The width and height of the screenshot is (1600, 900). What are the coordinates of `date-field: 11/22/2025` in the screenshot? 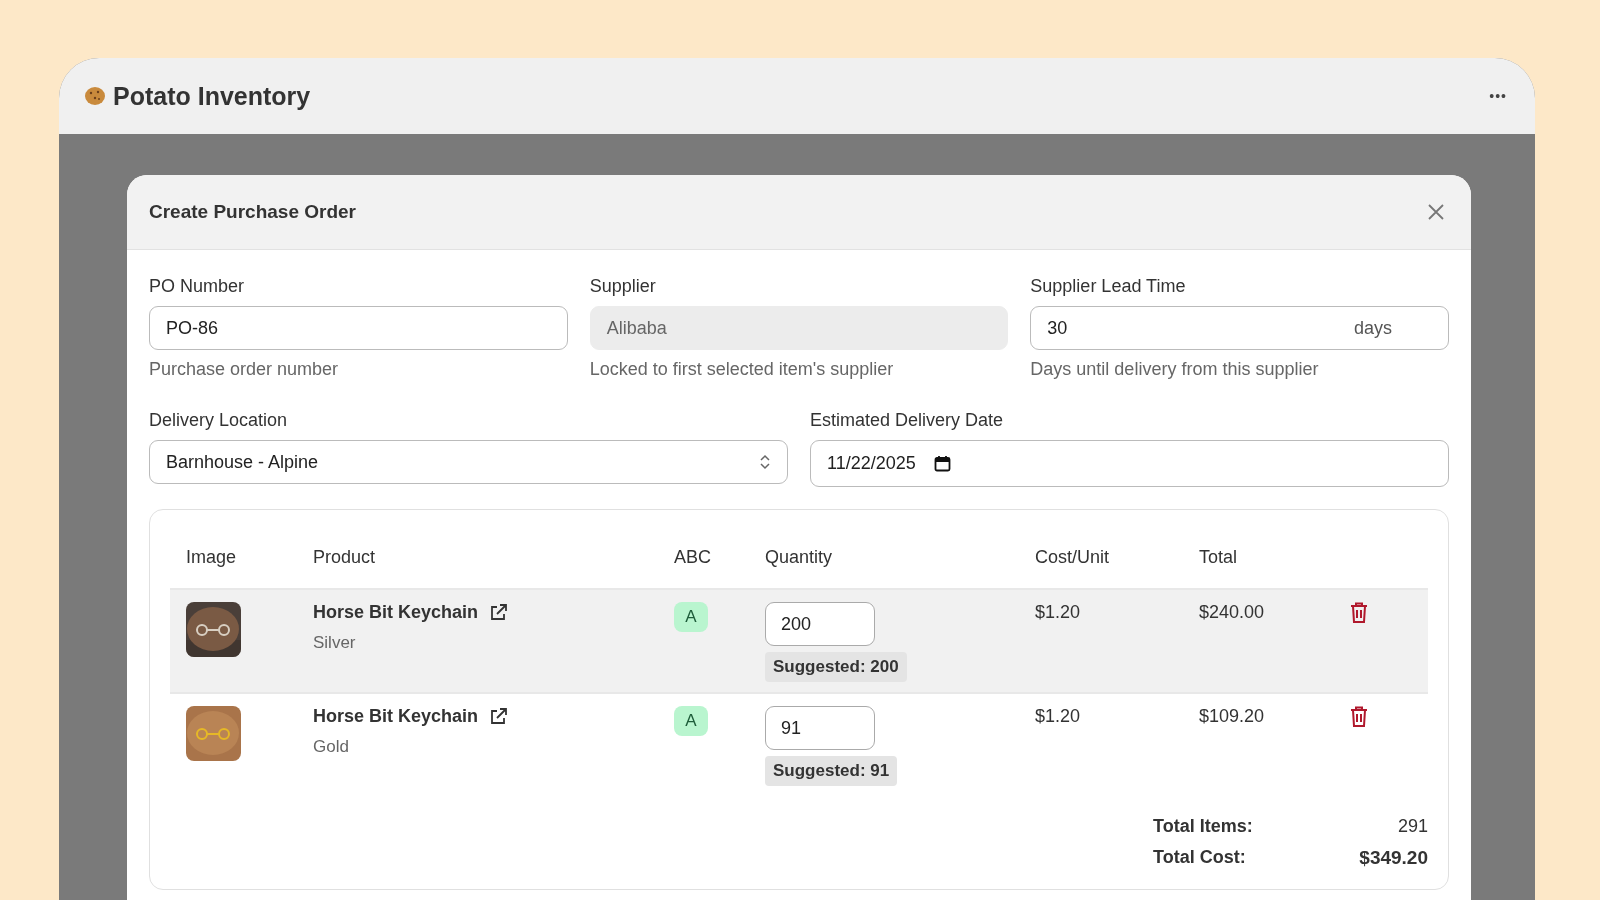 It's located at (1129, 463).